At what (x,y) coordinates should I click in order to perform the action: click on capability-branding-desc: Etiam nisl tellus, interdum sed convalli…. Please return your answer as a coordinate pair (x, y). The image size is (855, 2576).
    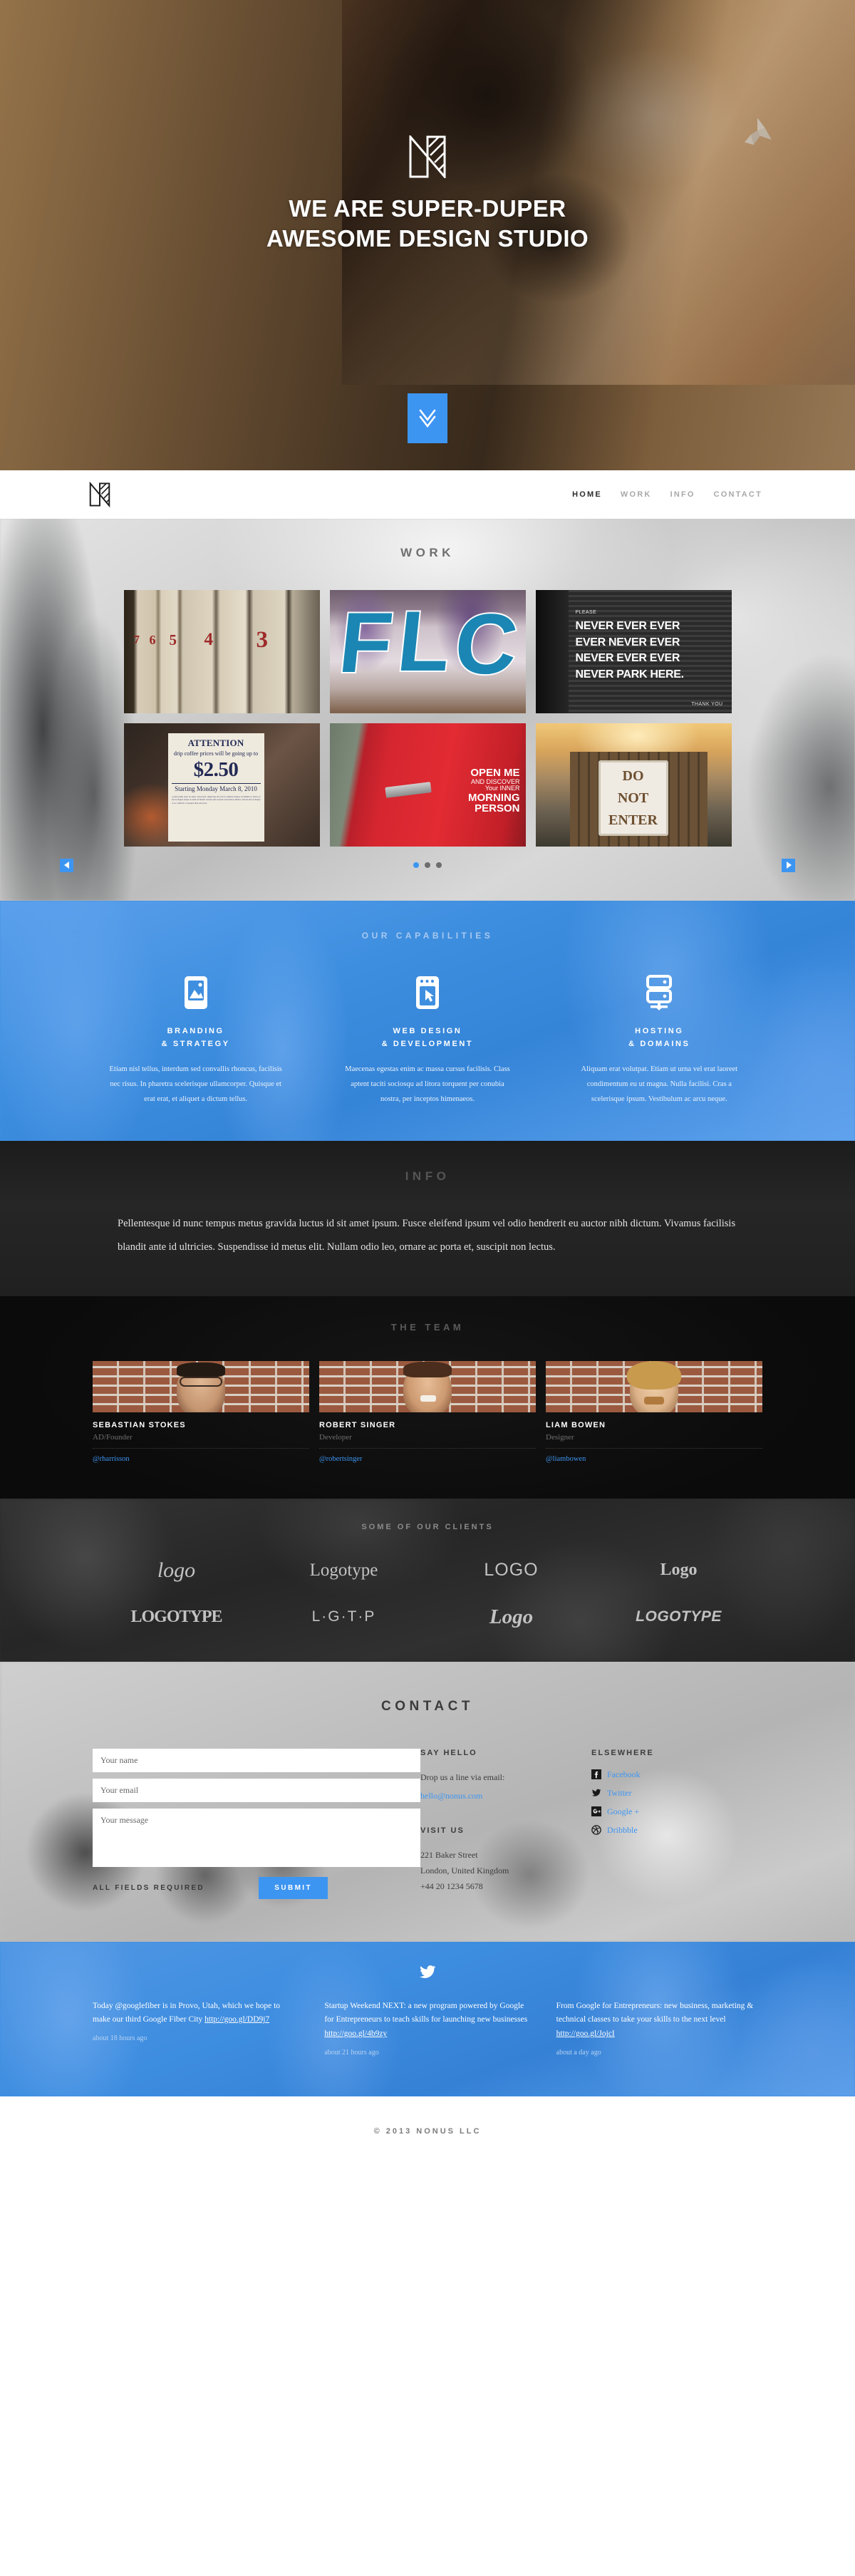
    Looking at the image, I should click on (195, 1085).